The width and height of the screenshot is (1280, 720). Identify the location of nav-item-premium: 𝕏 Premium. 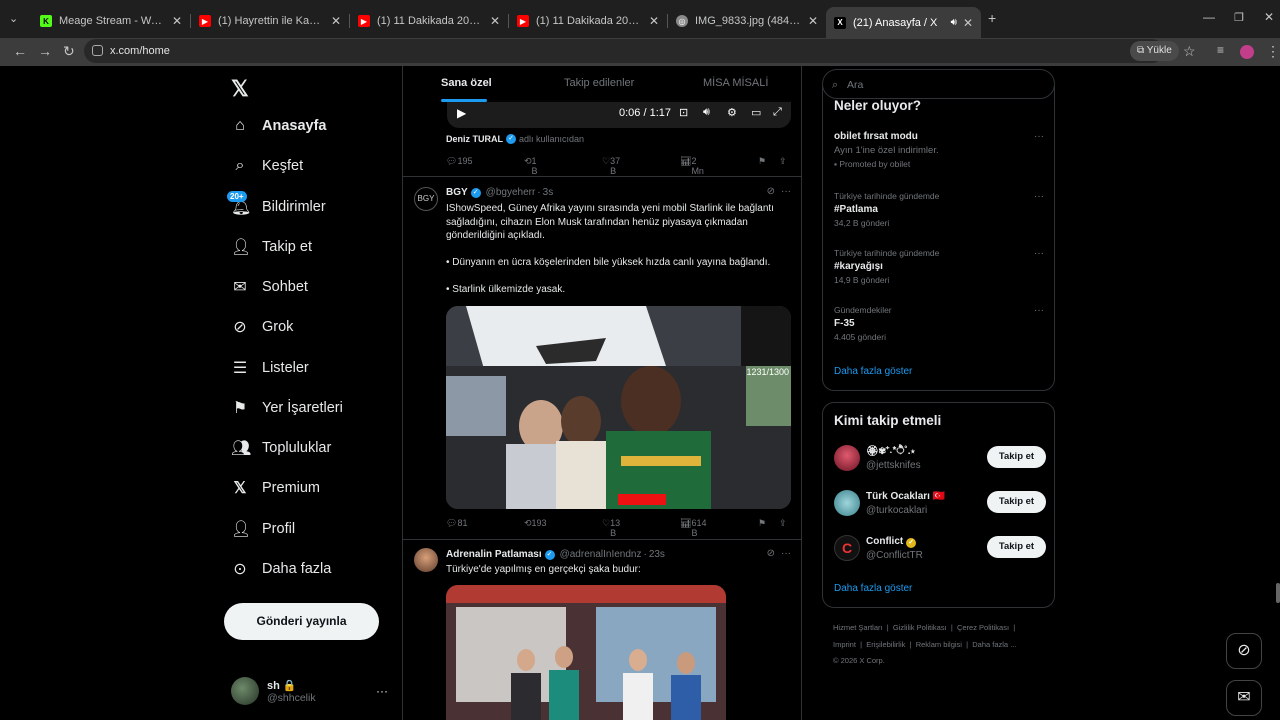
(275, 488).